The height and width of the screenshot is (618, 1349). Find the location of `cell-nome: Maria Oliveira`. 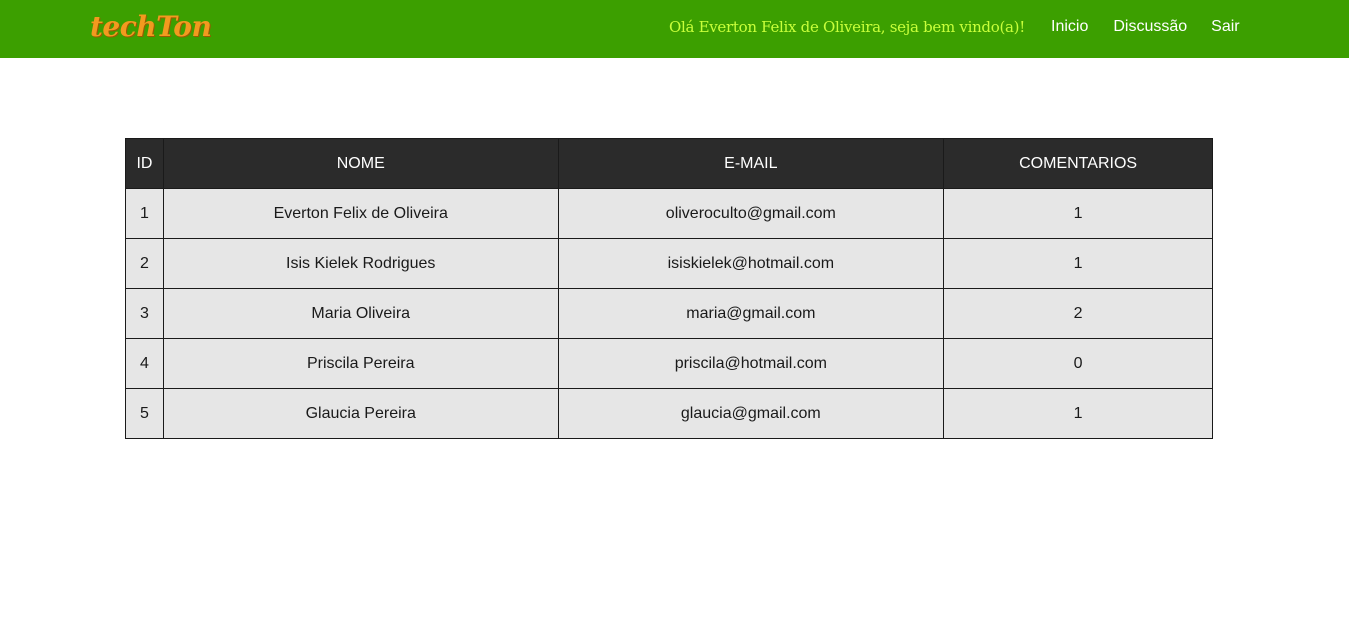

cell-nome: Maria Oliveira is located at coordinates (360, 313).